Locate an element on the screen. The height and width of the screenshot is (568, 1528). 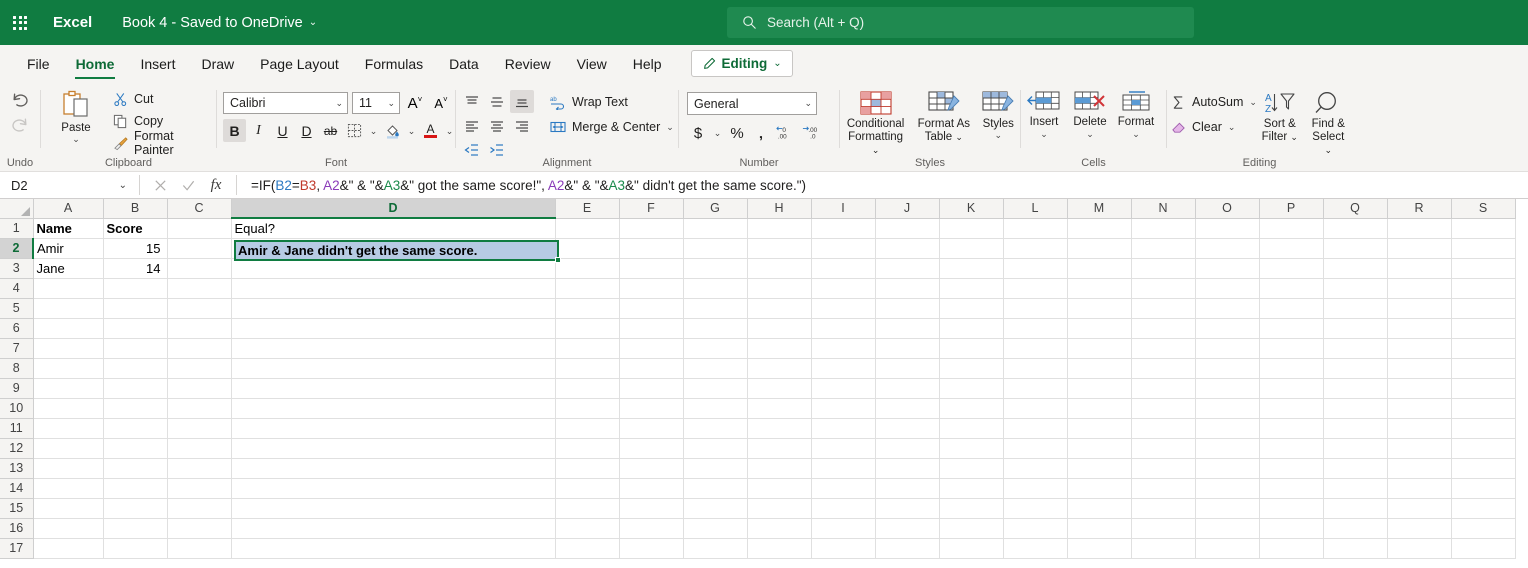
cell-A10 is located at coordinates (68, 408).